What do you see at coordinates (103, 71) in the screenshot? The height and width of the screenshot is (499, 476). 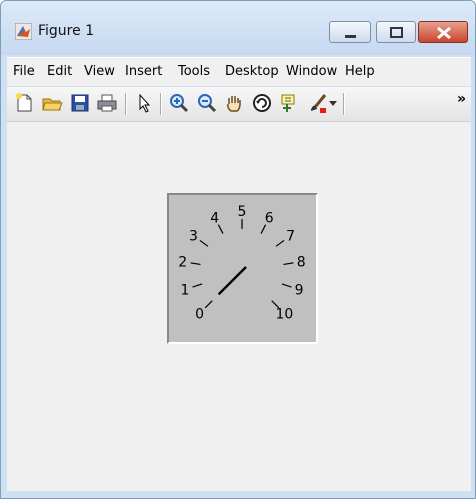 I see `menu-view: View` at bounding box center [103, 71].